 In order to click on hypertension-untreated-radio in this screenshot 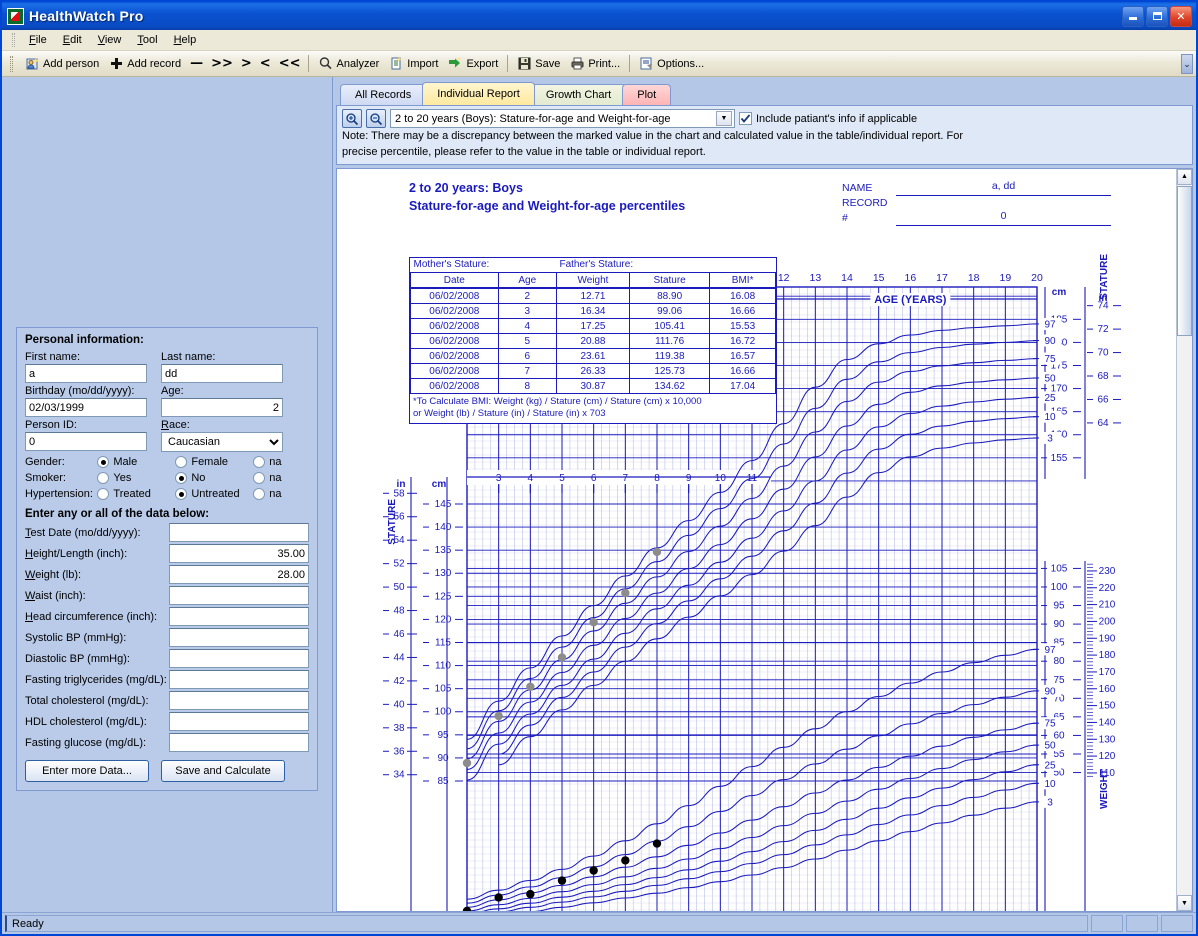, I will do `click(181, 494)`.